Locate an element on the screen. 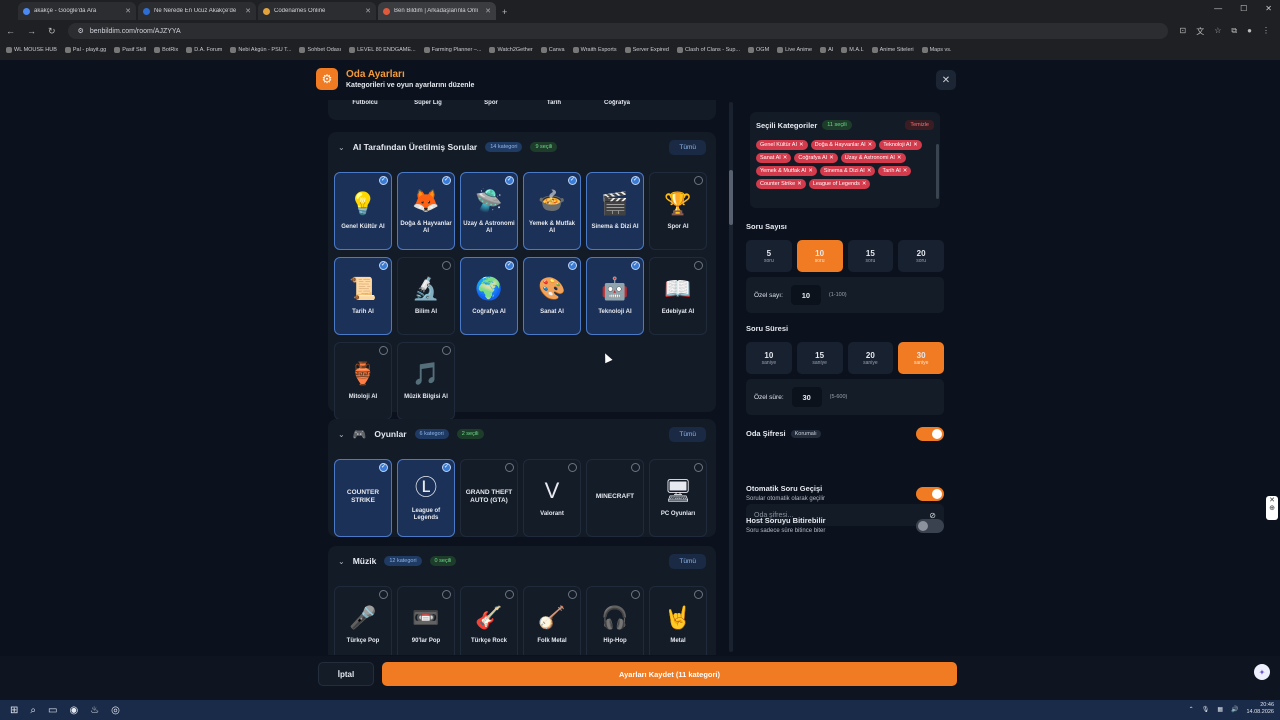 The height and width of the screenshot is (720, 1280). category-card-genel-k-lt-r-ai: ✓ 💡 Genel Kültür AI is located at coordinates (363, 211).